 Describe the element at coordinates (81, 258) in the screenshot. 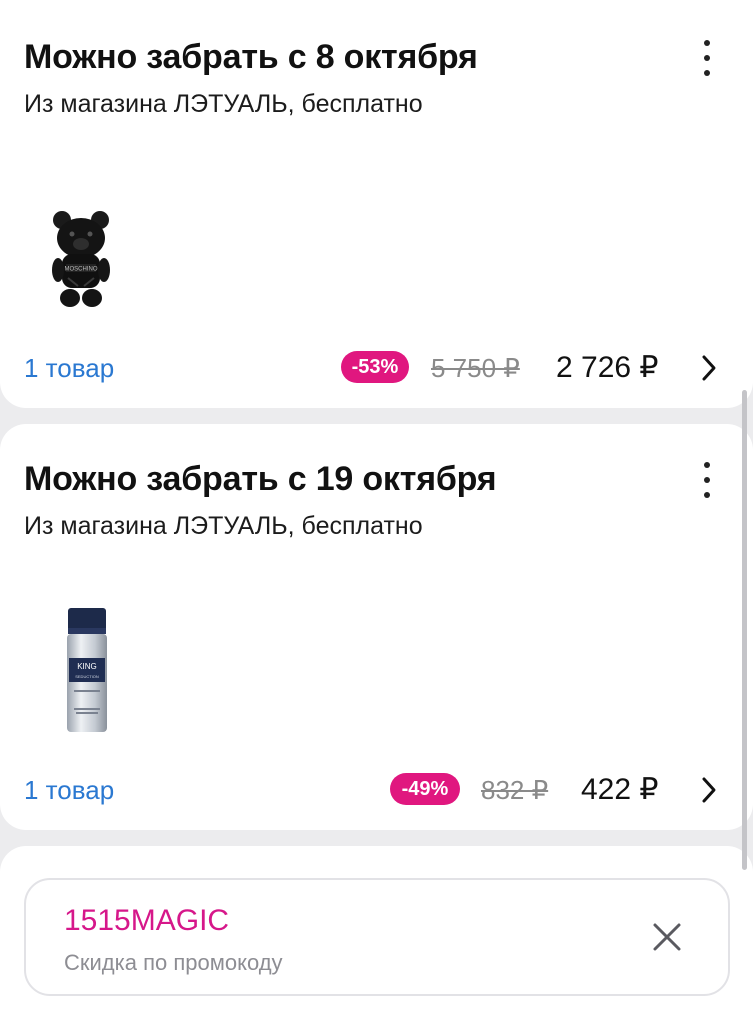

I see `product-image-moschino: MOSCHINO` at that location.